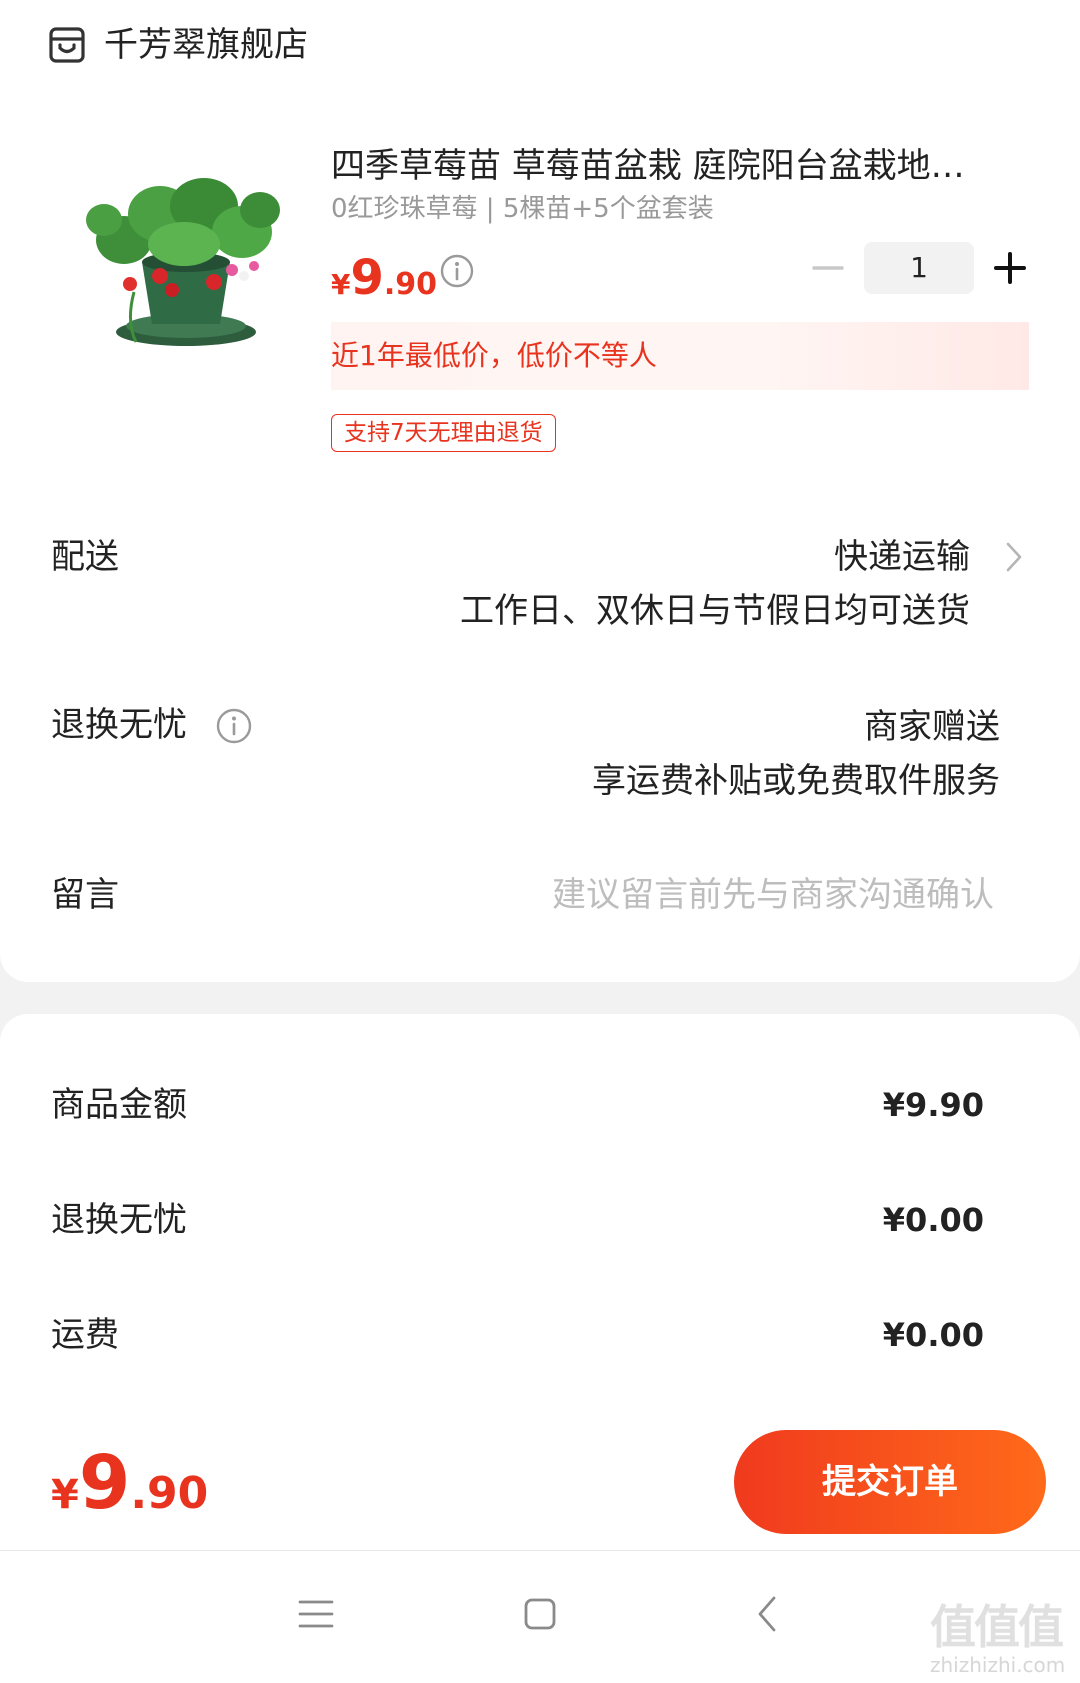  I want to click on return-service-description: 享运费补贴或免费取件服务, so click(796, 781).